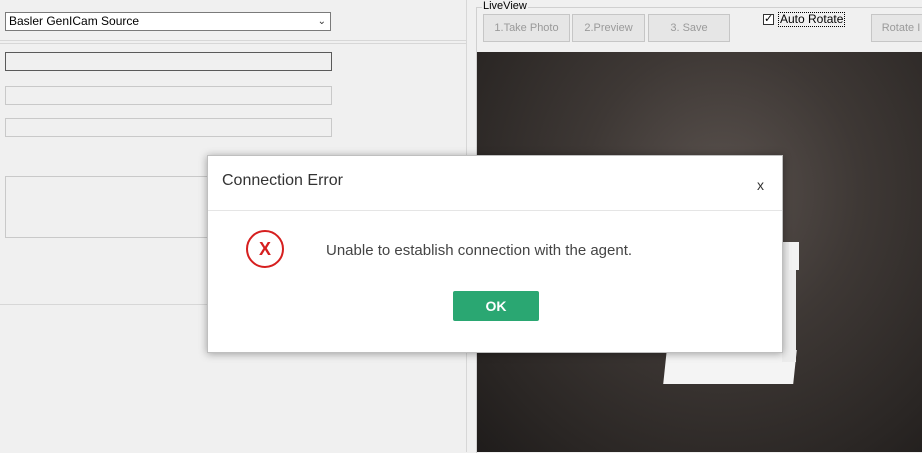 The height and width of the screenshot is (453, 922). Describe the element at coordinates (495, 183) in the screenshot. I see `dialog-header: Connection Error x` at that location.